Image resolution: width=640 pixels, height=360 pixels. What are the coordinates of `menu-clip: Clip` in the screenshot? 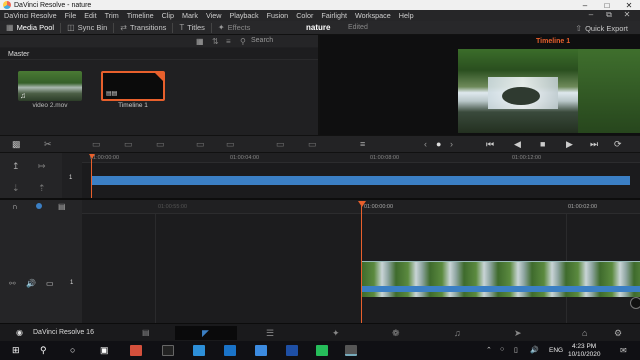 It's located at (168, 15).